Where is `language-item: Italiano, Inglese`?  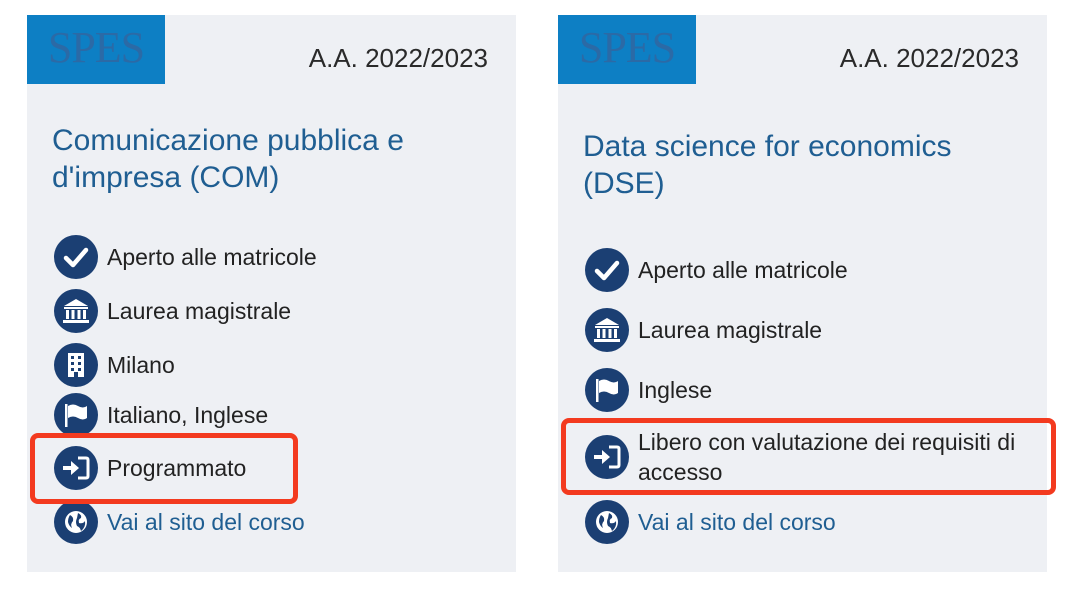
language-item: Italiano, Inglese is located at coordinates (284, 415).